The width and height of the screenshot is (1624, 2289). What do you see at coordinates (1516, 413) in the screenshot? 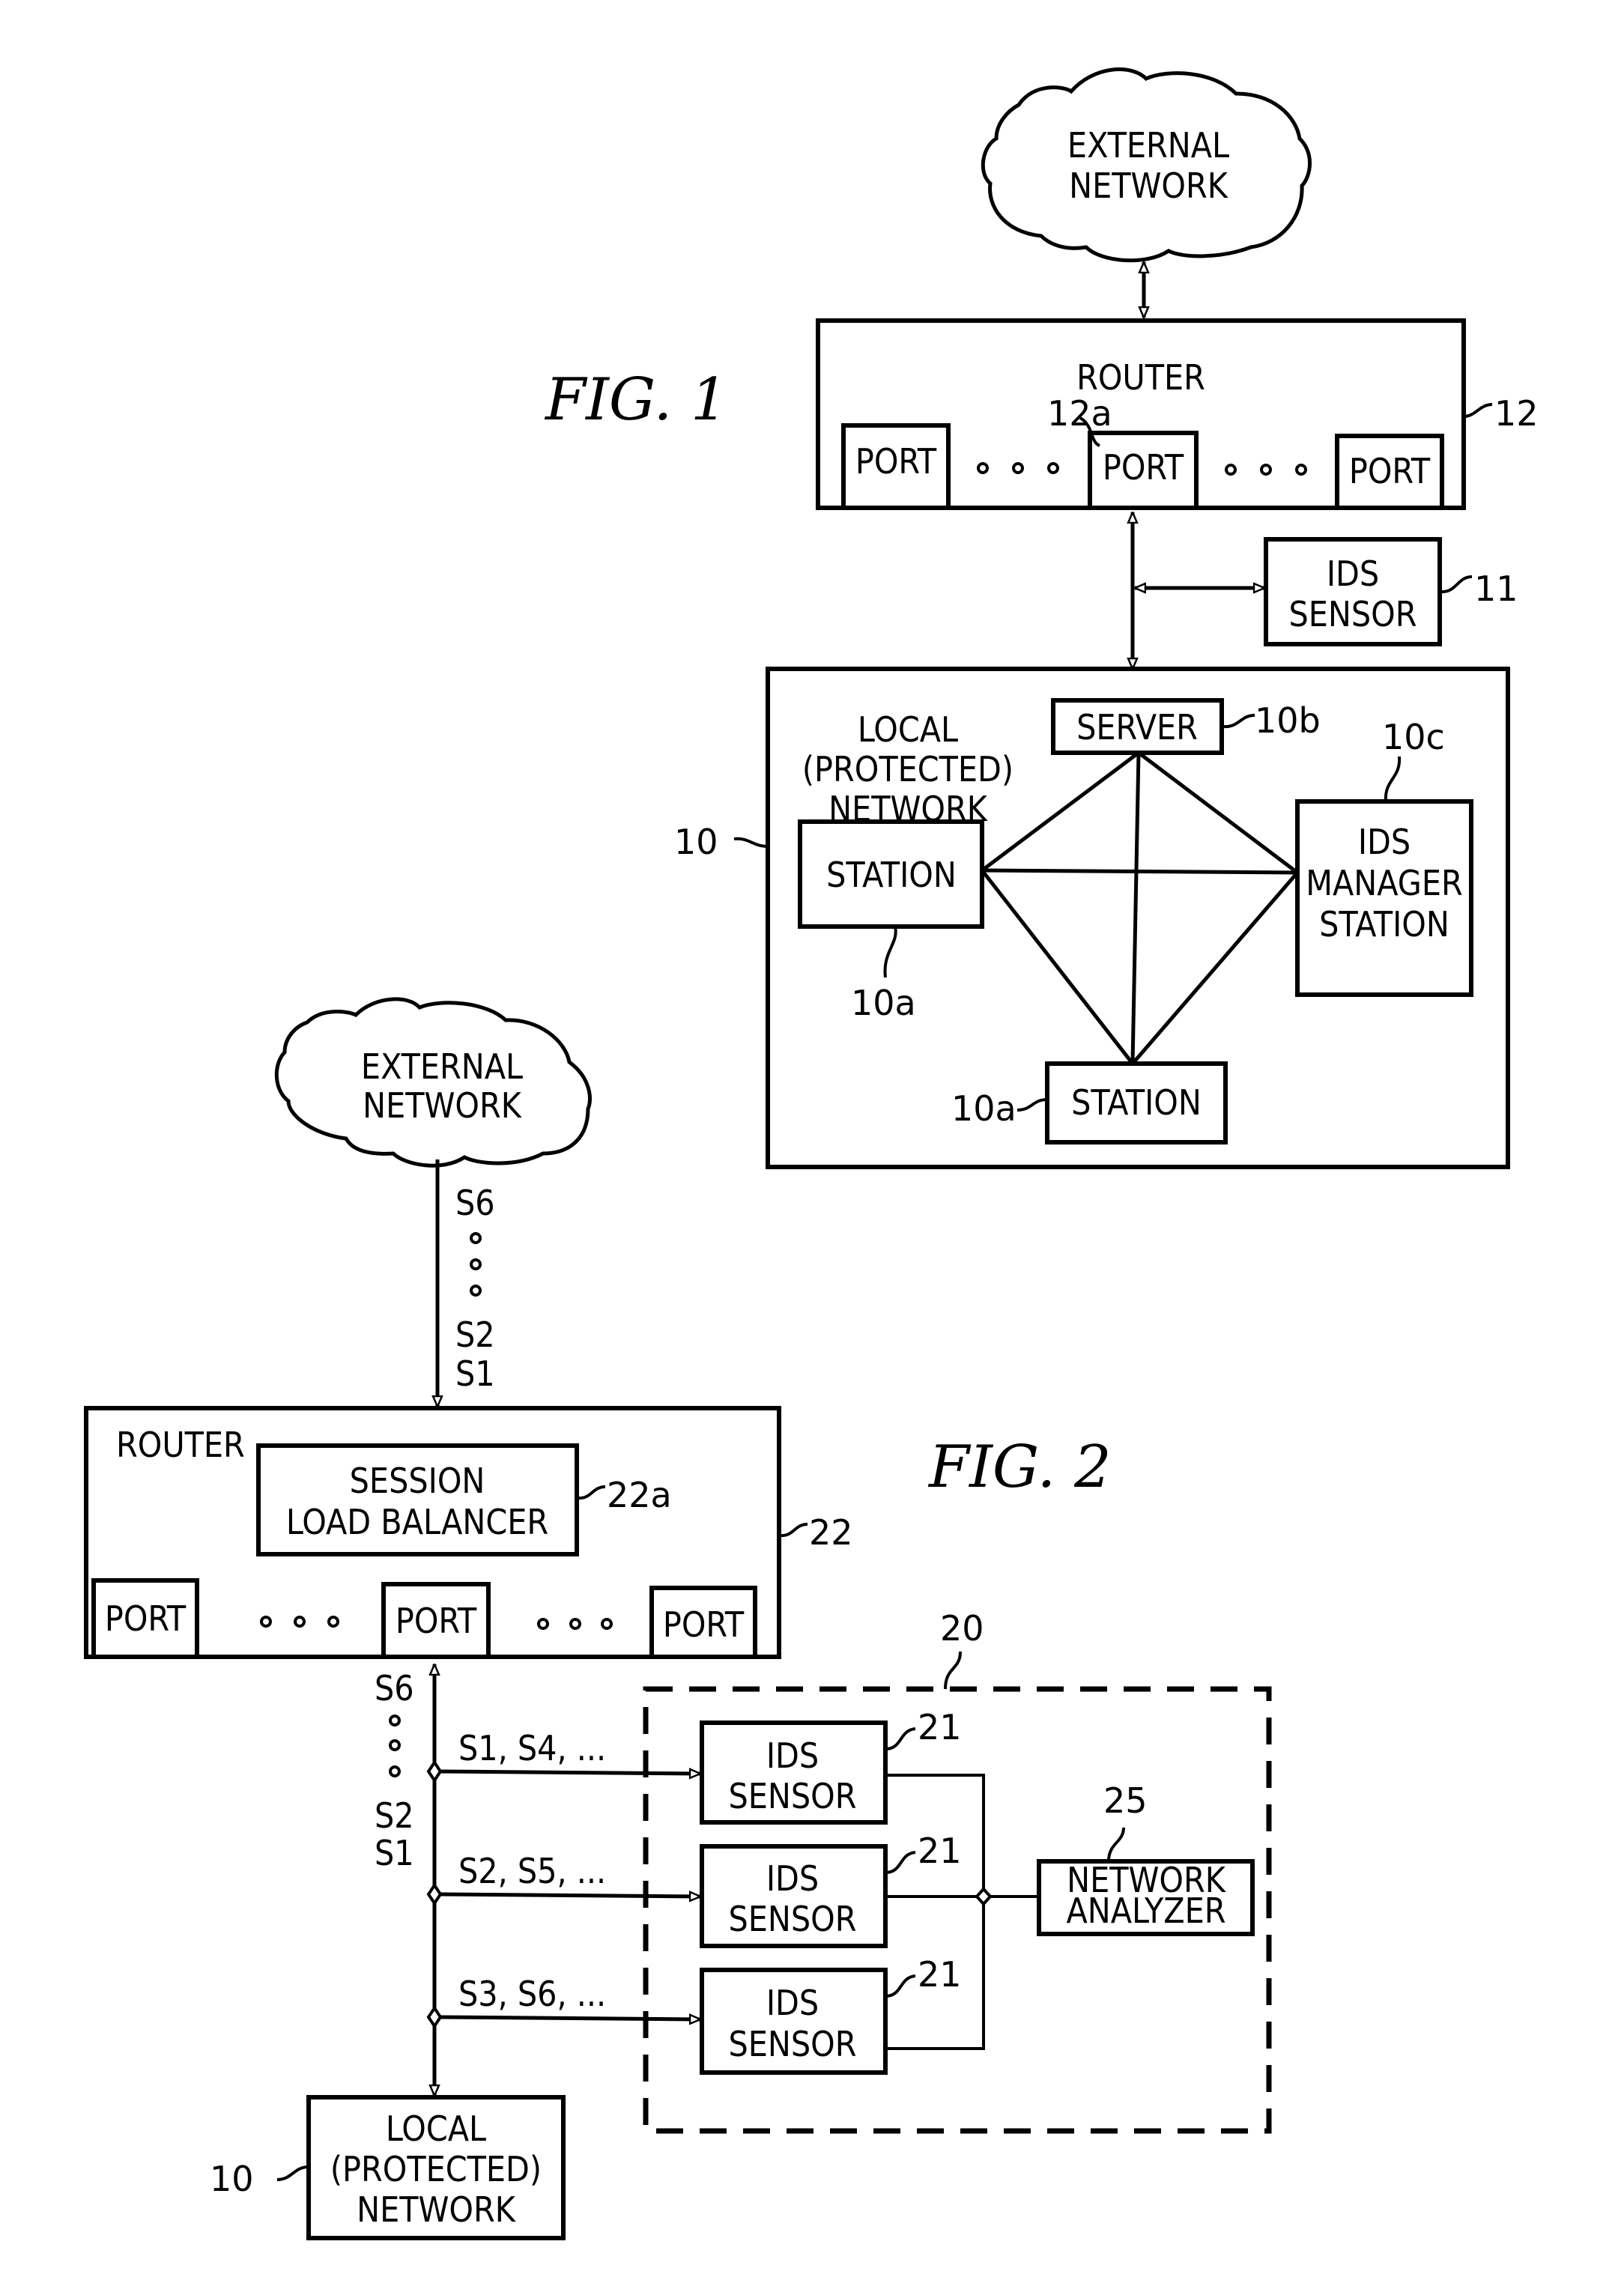
I see `router-ref: 12` at bounding box center [1516, 413].